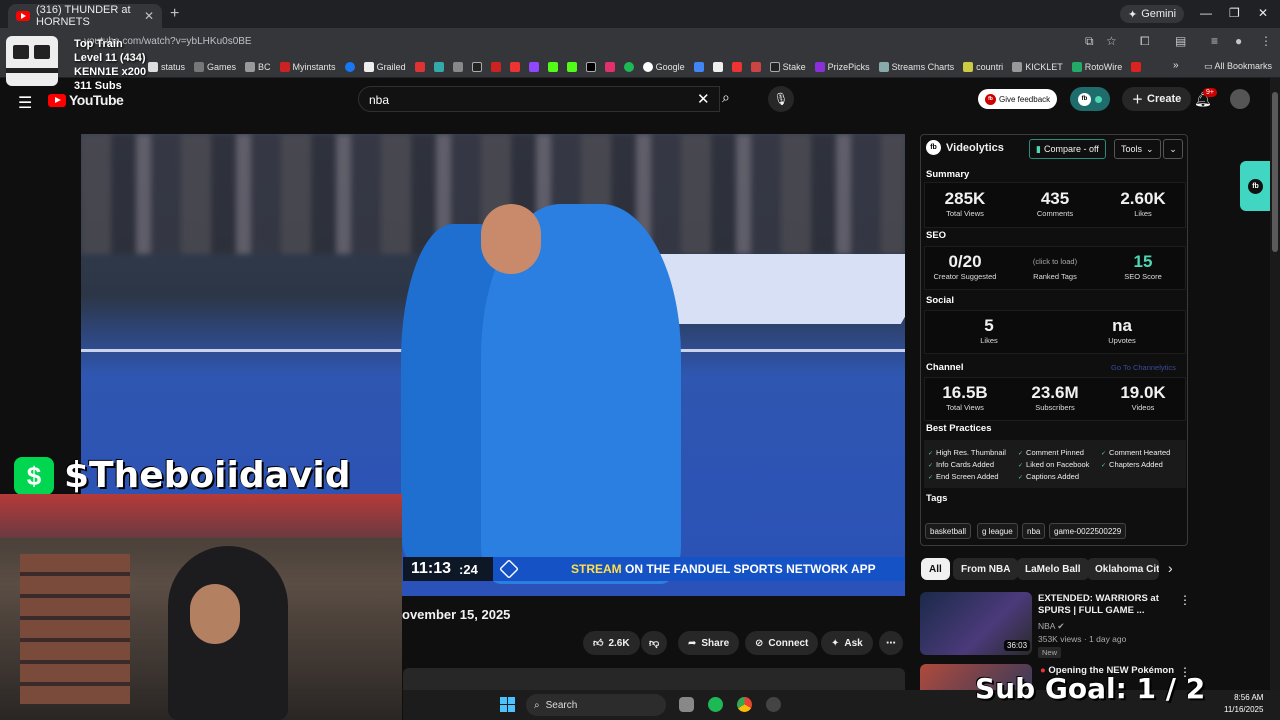 This screenshot has width=1280, height=720. I want to click on bookmark-item: PrizePicks, so click(842, 66).